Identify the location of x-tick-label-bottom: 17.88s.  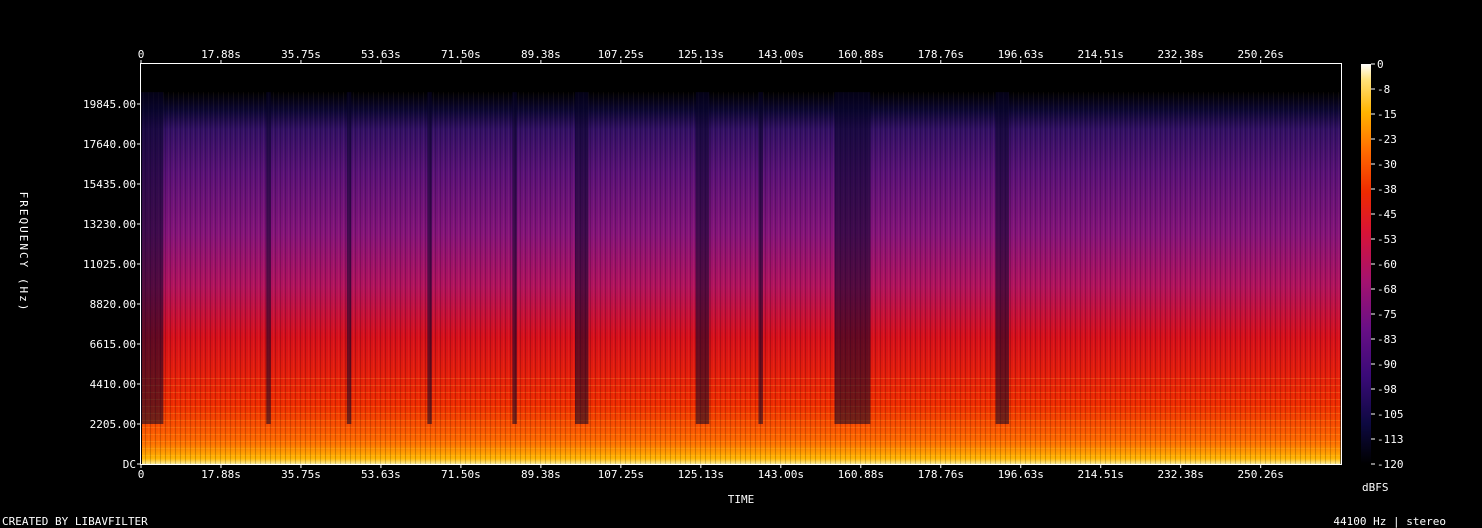
(221, 474).